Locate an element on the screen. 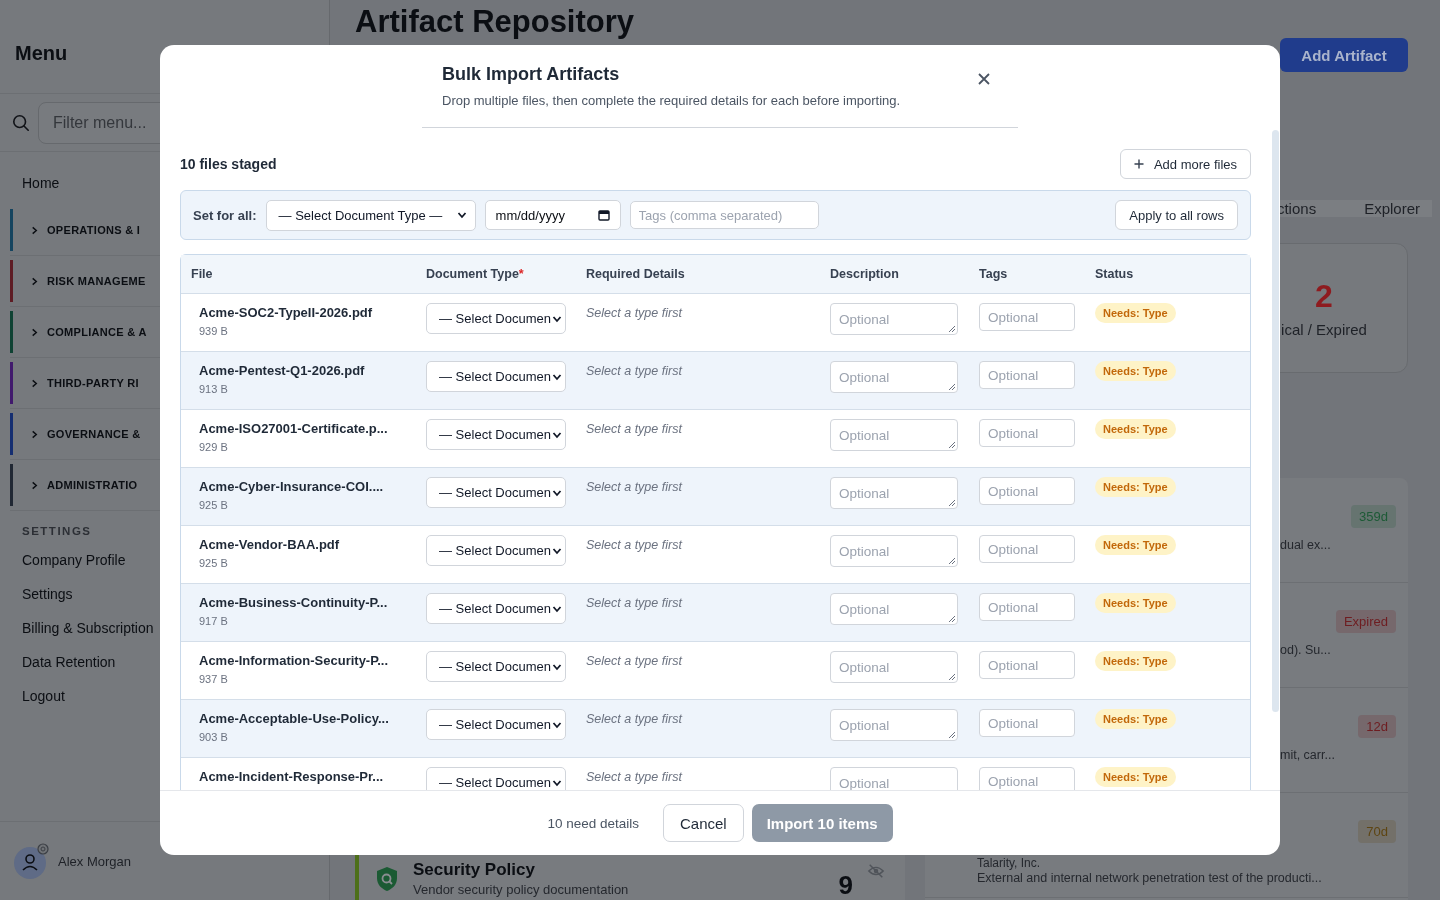 This screenshot has width=1440, height=900. close-icon is located at coordinates (984, 79).